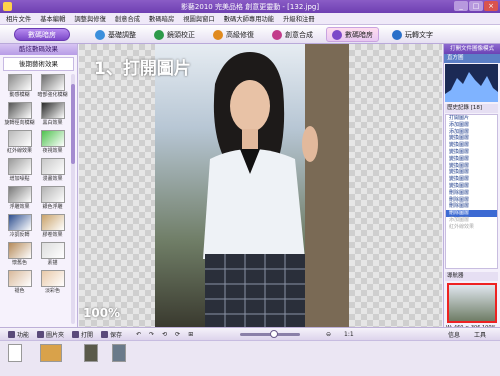  What do you see at coordinates (174, 34) in the screenshot?
I see `tab-lens: 鏡頭校正` at bounding box center [174, 34].